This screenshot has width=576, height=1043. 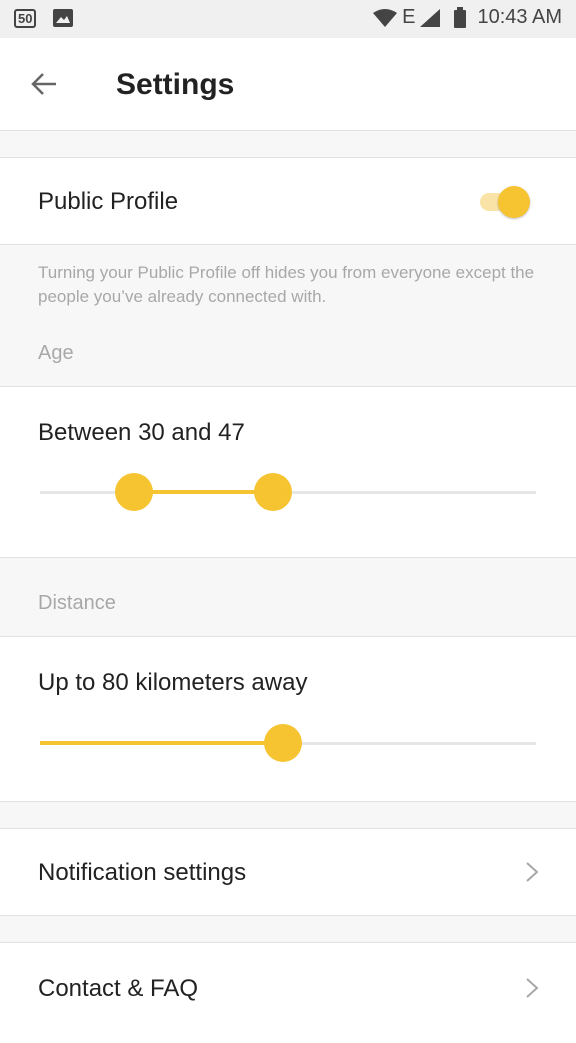 I want to click on age-section-label: Age, so click(x=56, y=353).